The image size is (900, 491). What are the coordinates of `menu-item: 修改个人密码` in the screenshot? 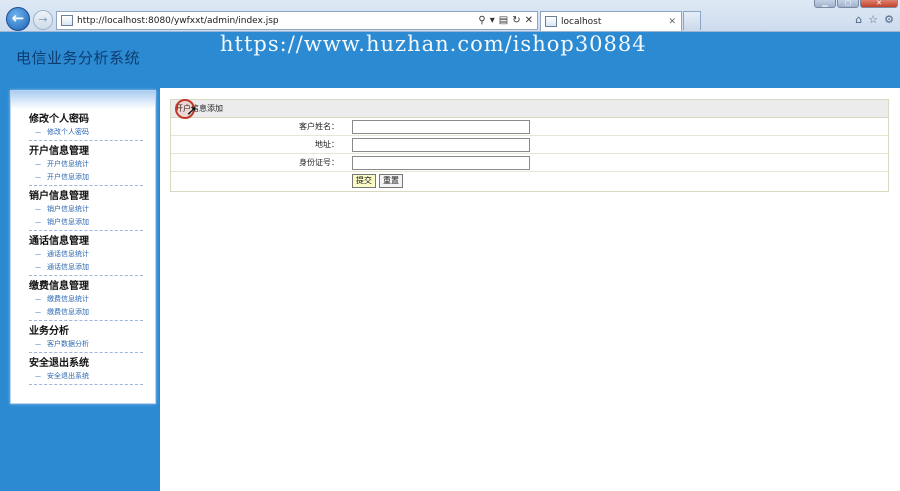 It's located at (86, 132).